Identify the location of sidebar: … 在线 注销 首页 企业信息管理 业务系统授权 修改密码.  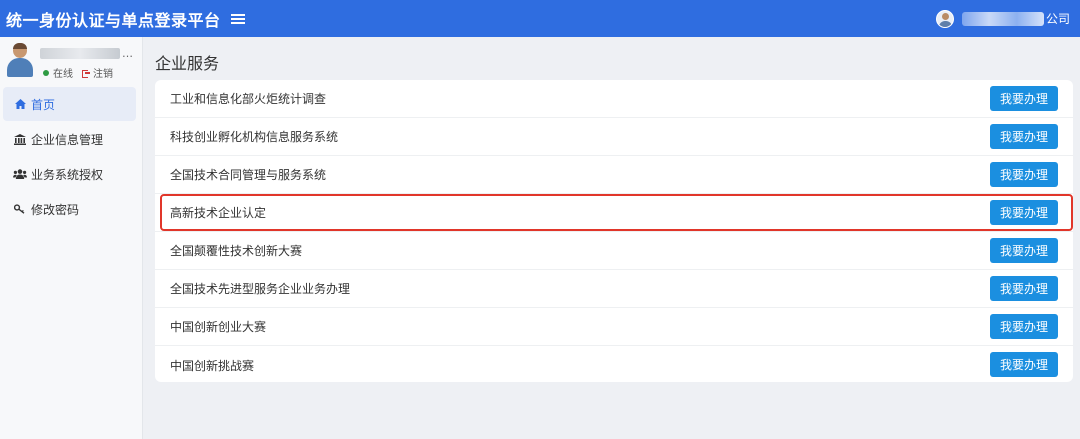
(71, 238).